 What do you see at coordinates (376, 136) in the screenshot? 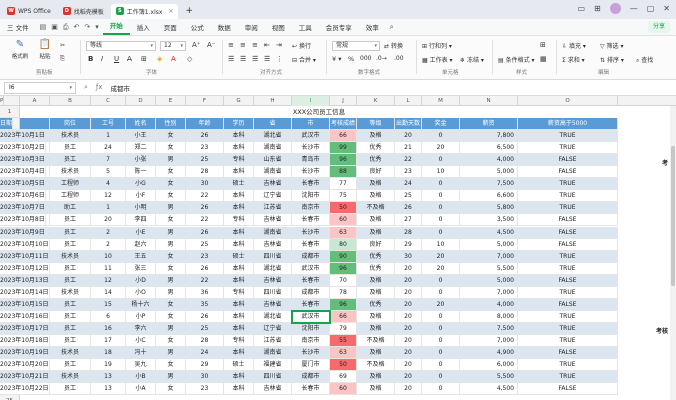
I see `table-cell: 及格` at bounding box center [376, 136].